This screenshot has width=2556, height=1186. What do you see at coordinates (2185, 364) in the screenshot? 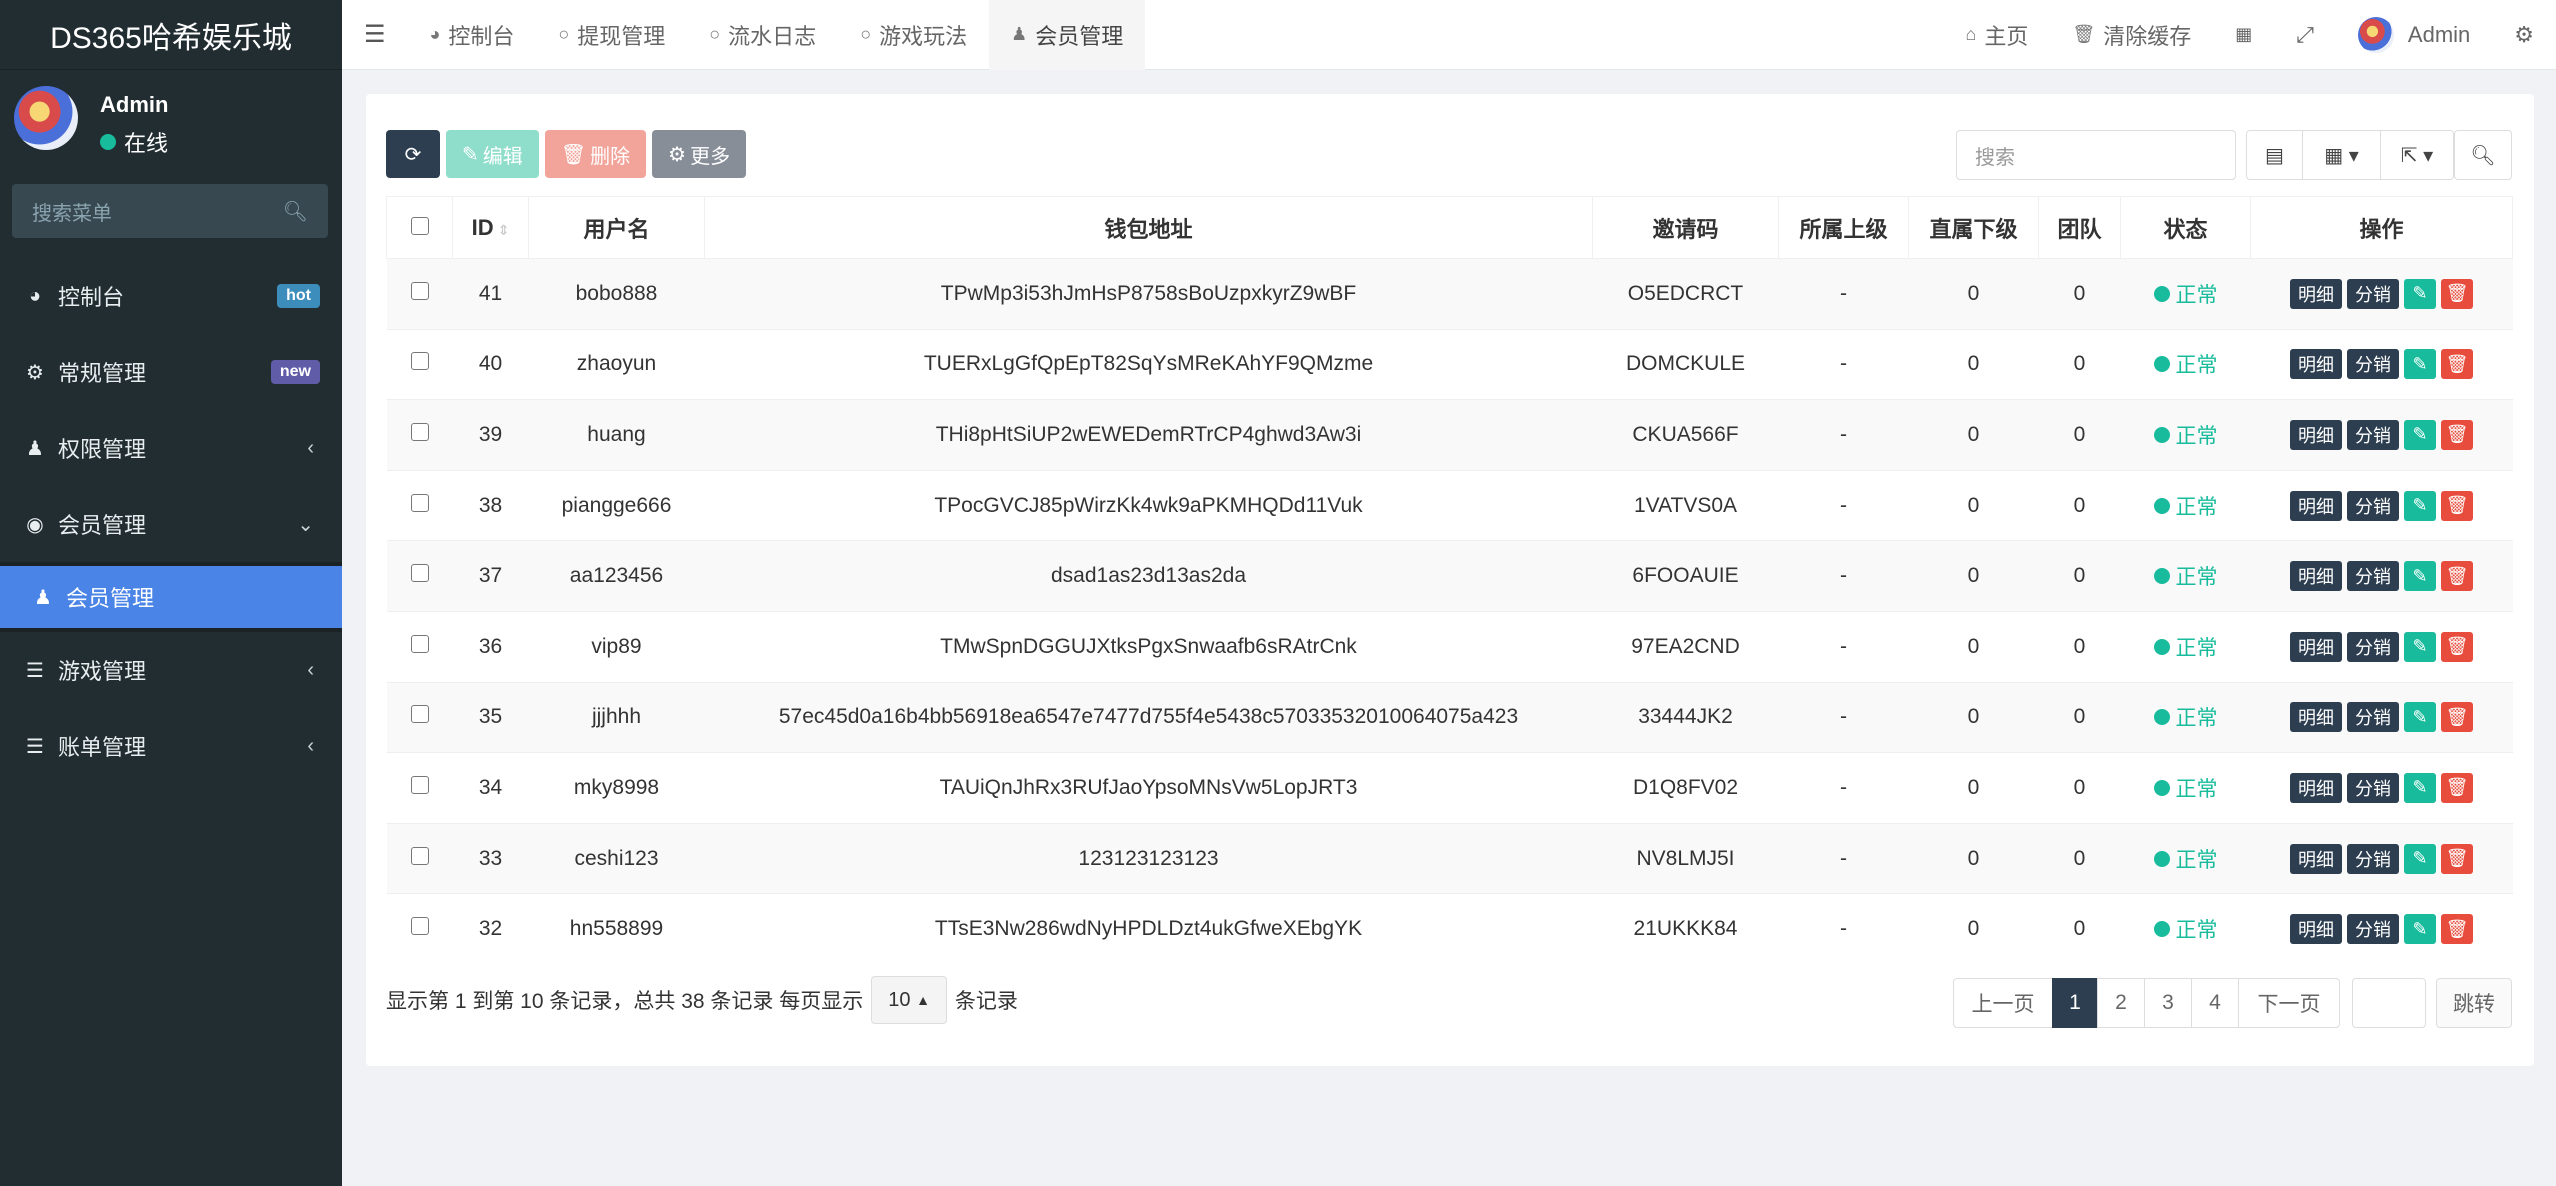
I see `status-badge: 正常` at bounding box center [2185, 364].